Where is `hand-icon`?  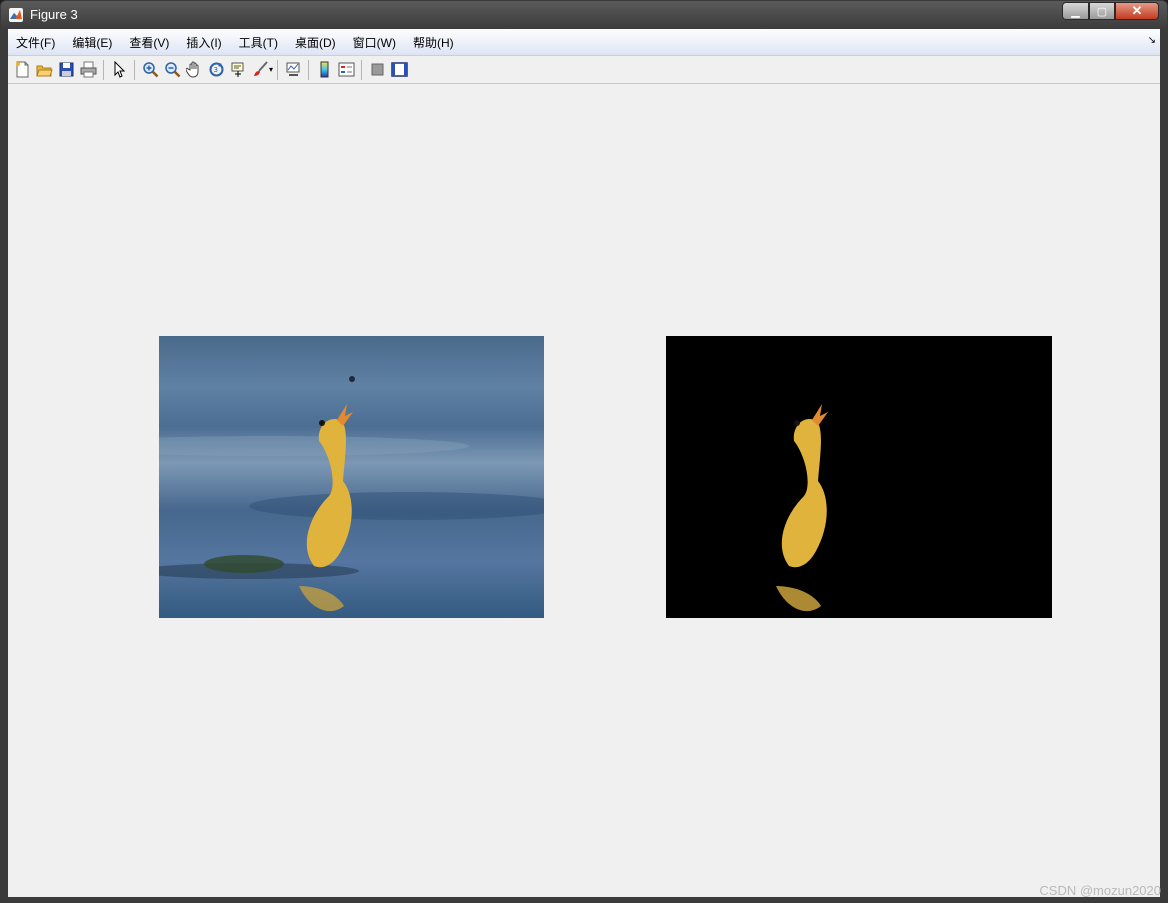 hand-icon is located at coordinates (191, 69).